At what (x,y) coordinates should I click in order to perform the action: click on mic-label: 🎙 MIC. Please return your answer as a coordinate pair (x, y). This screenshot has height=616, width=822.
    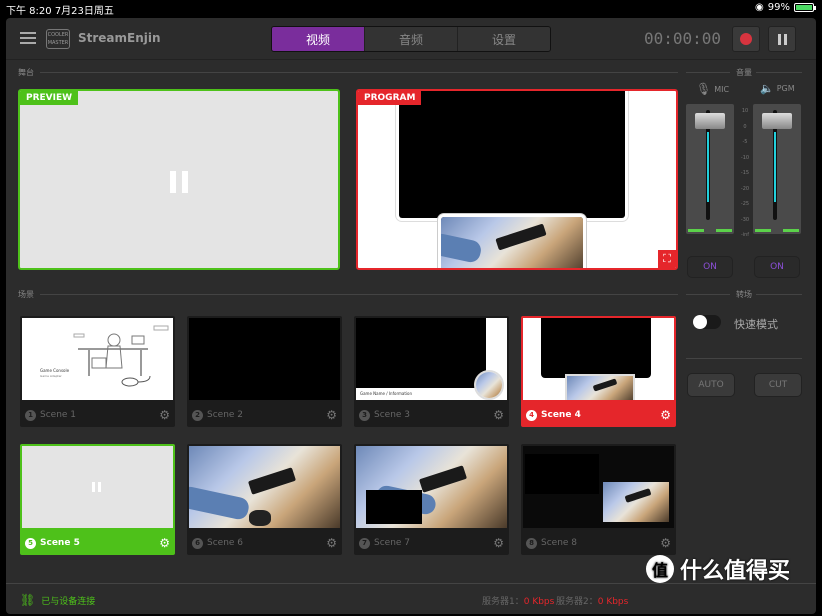
    Looking at the image, I should click on (712, 89).